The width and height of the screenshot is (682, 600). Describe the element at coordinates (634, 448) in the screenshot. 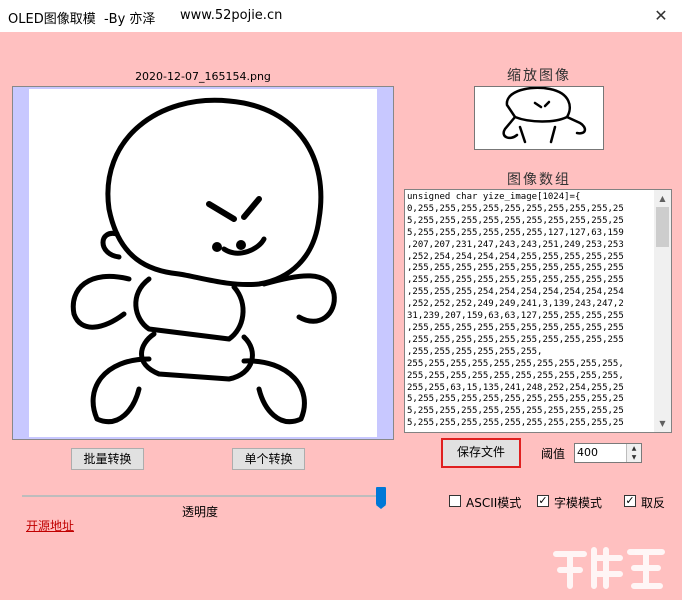

I see `spin-up-icon: ▲` at that location.